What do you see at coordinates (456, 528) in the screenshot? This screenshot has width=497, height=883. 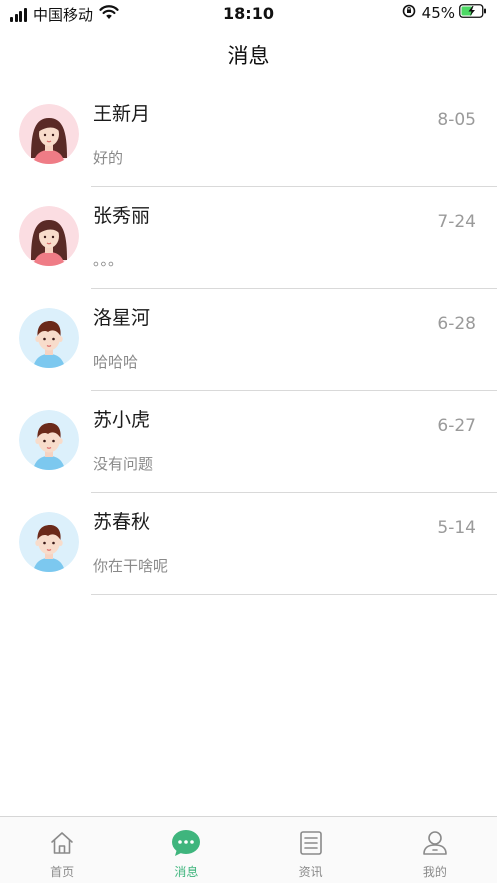 I see `message-date: 5-14` at bounding box center [456, 528].